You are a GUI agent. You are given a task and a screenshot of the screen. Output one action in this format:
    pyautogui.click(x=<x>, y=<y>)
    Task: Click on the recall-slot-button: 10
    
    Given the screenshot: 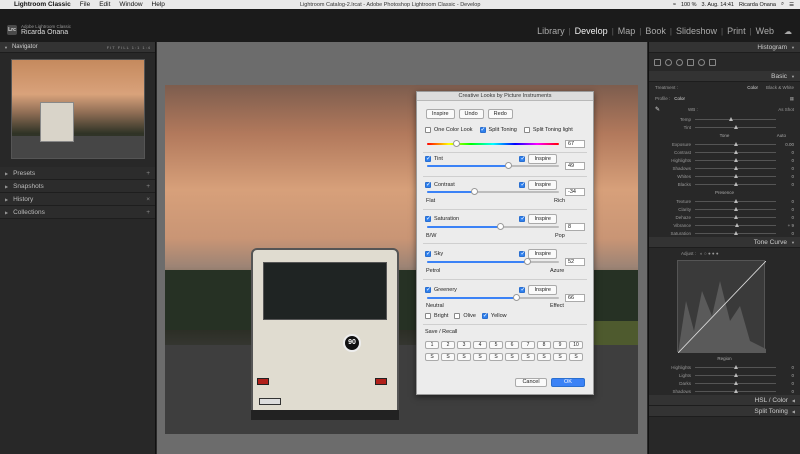 What is the action you would take?
    pyautogui.click(x=576, y=345)
    